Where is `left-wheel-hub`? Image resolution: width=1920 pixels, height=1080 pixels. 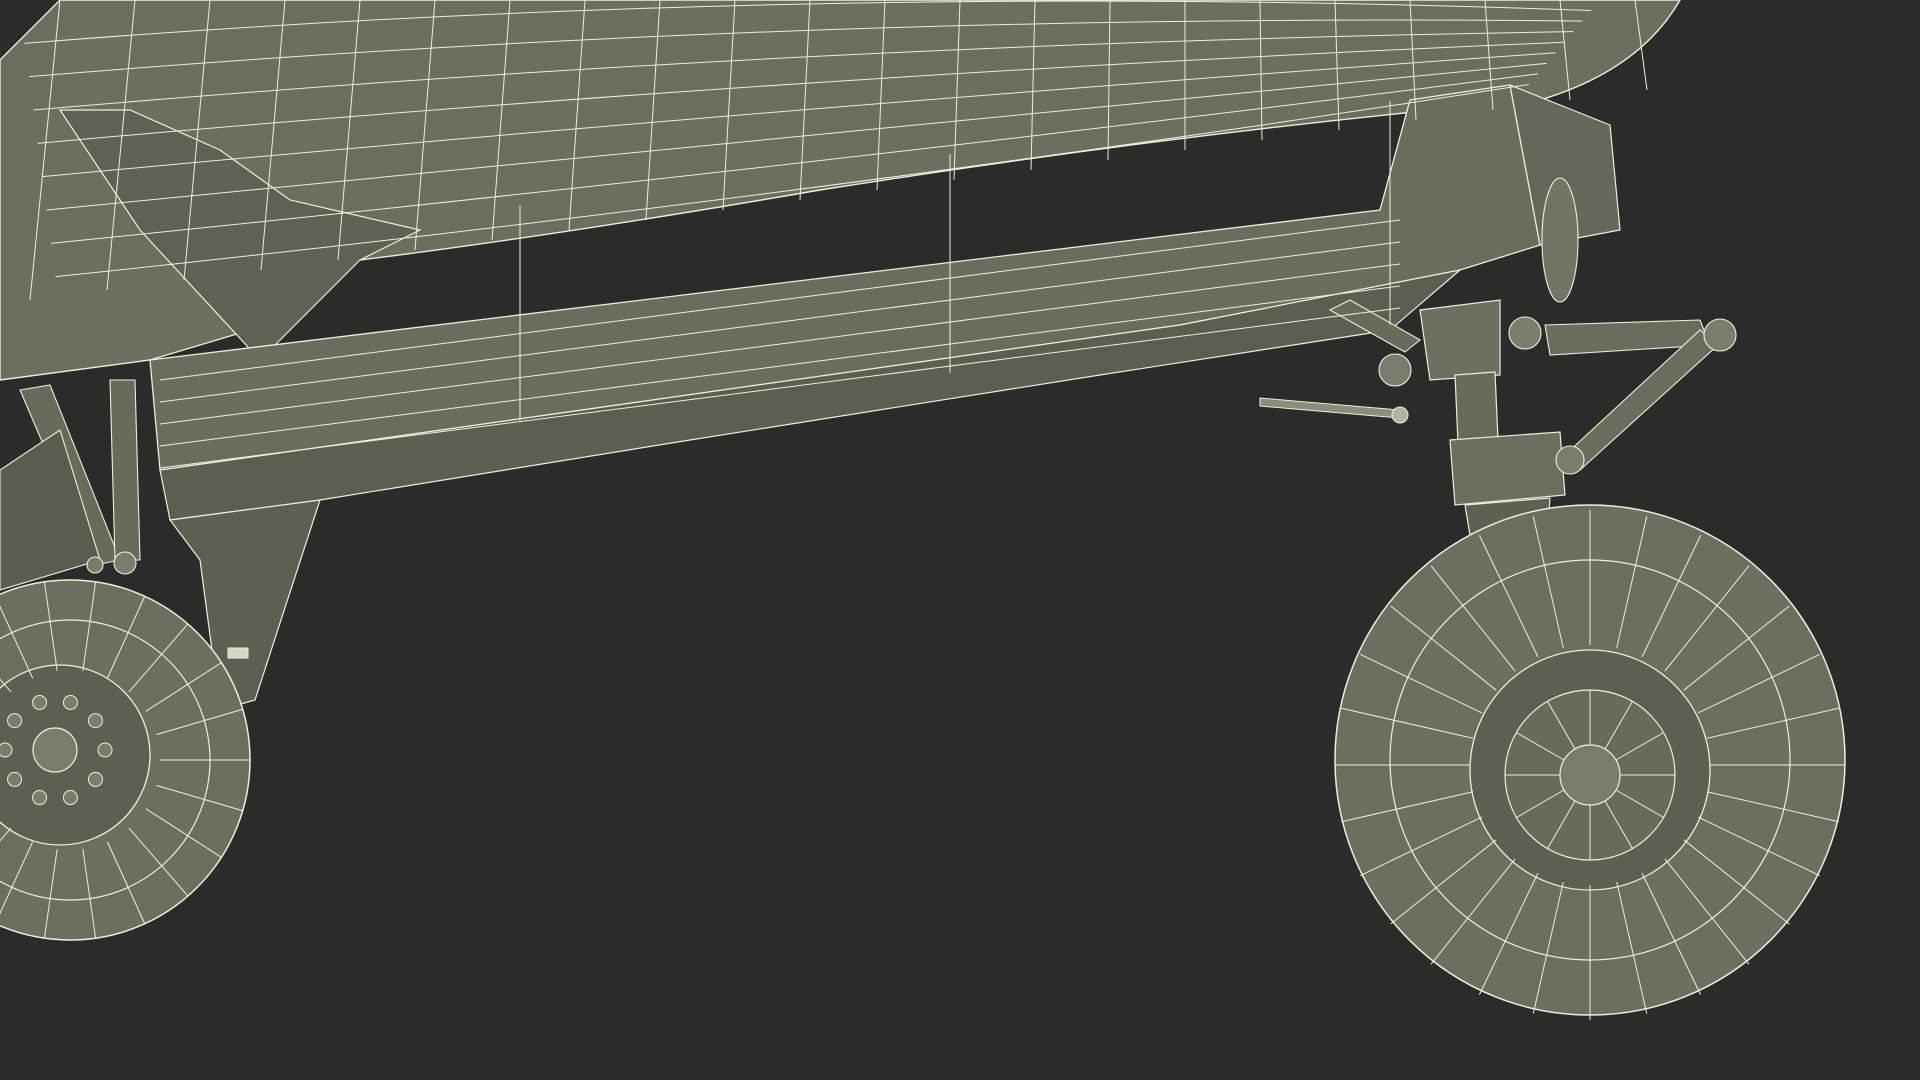
left-wheel-hub is located at coordinates (55, 750).